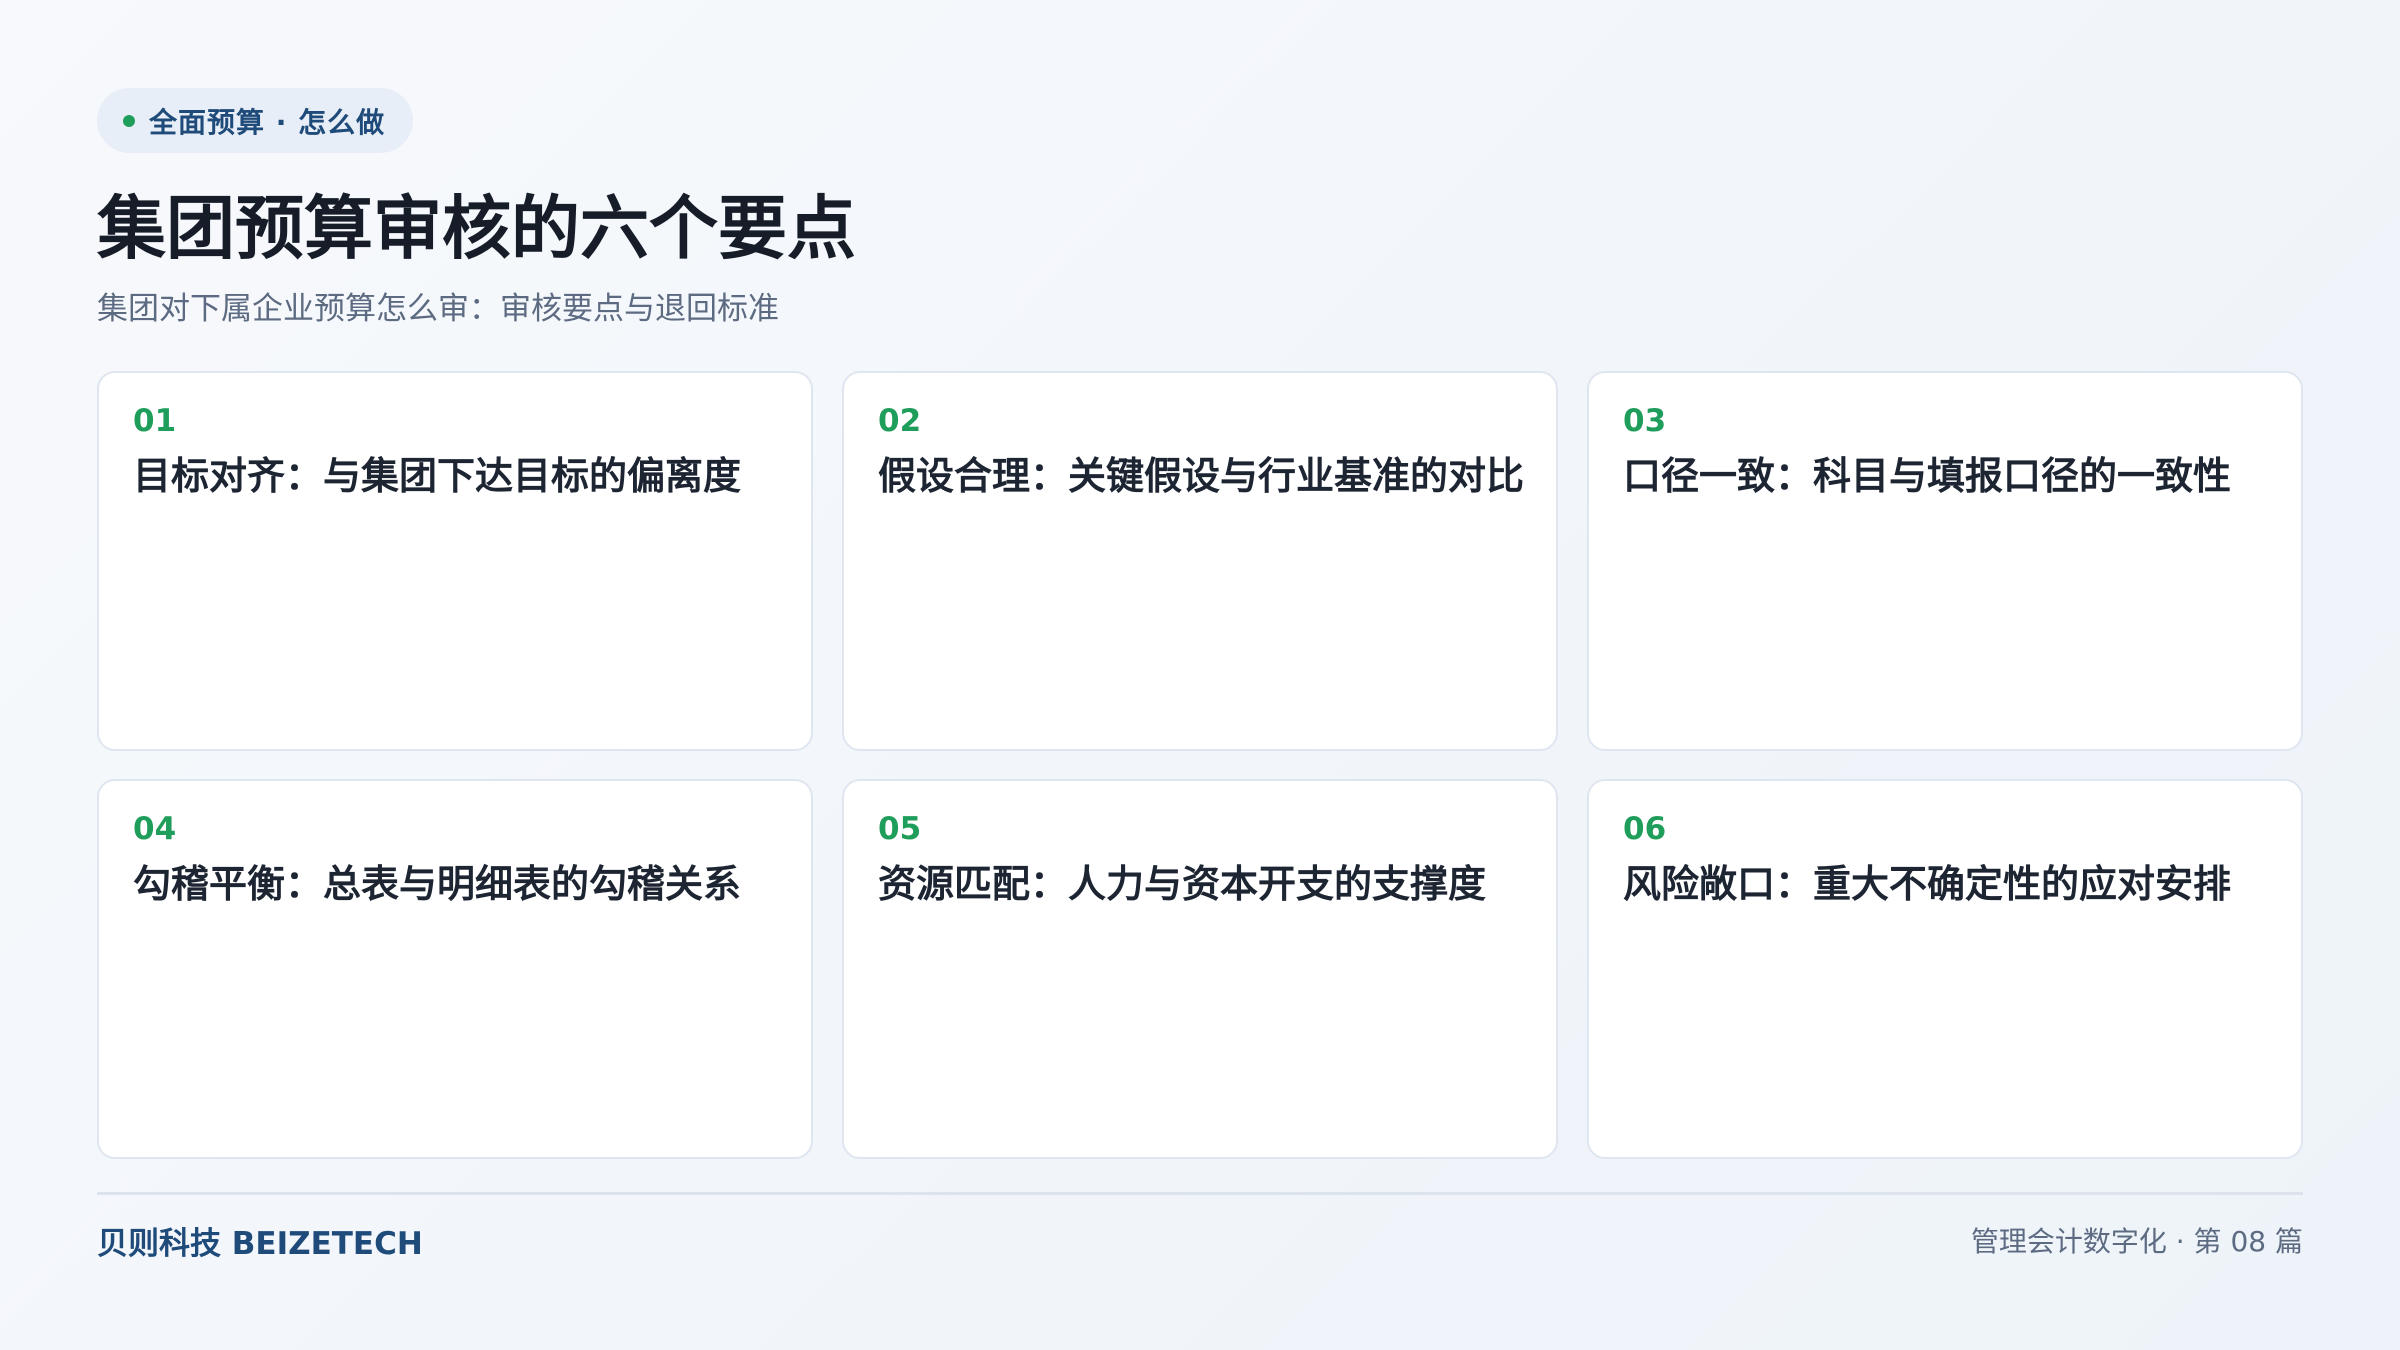 The width and height of the screenshot is (2400, 1350). What do you see at coordinates (437, 884) in the screenshot?
I see `point-title: 勾稽平衡：总表与明细表的勾稽关系` at bounding box center [437, 884].